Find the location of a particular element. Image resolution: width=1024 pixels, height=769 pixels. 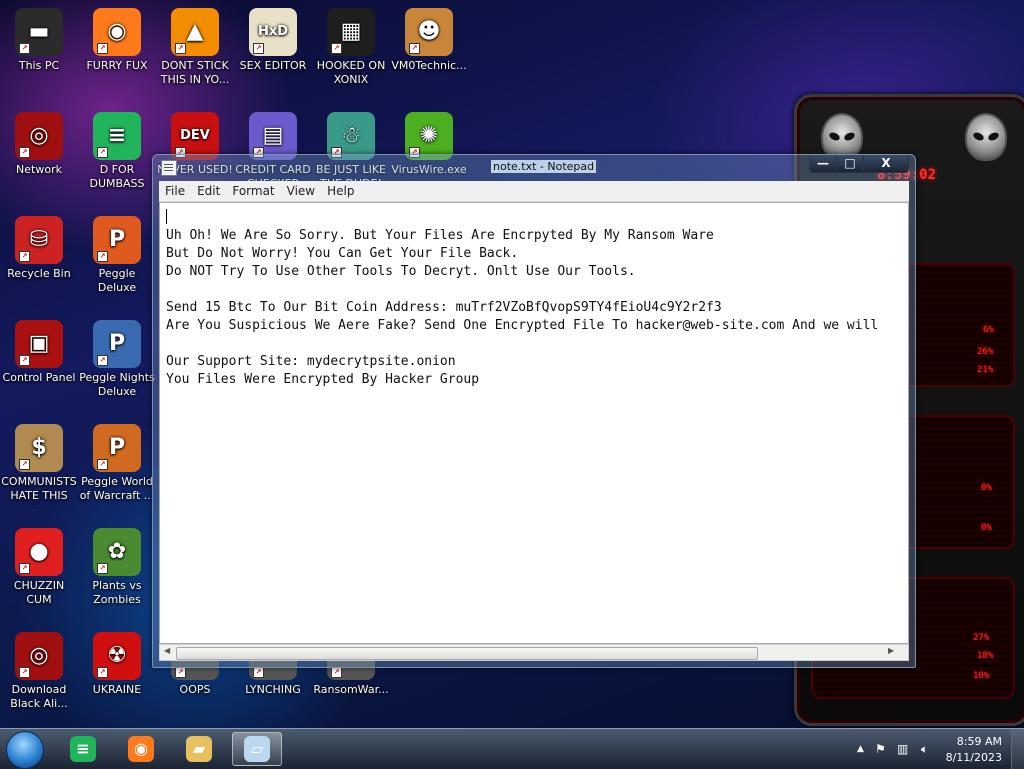

horizontal-scrollbar: ◀ ▶ is located at coordinates (534, 652).